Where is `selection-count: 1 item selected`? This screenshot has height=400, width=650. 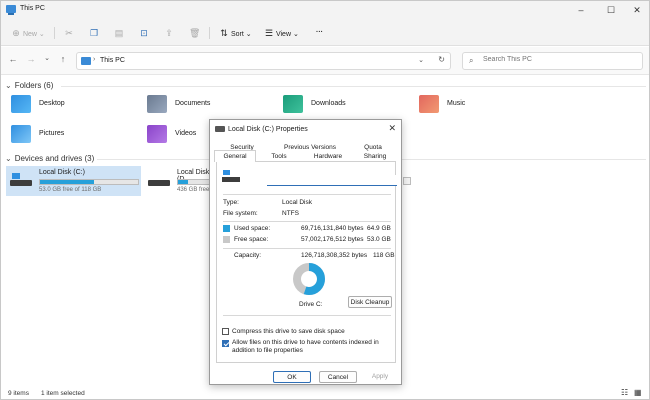 selection-count: 1 item selected is located at coordinates (63, 393).